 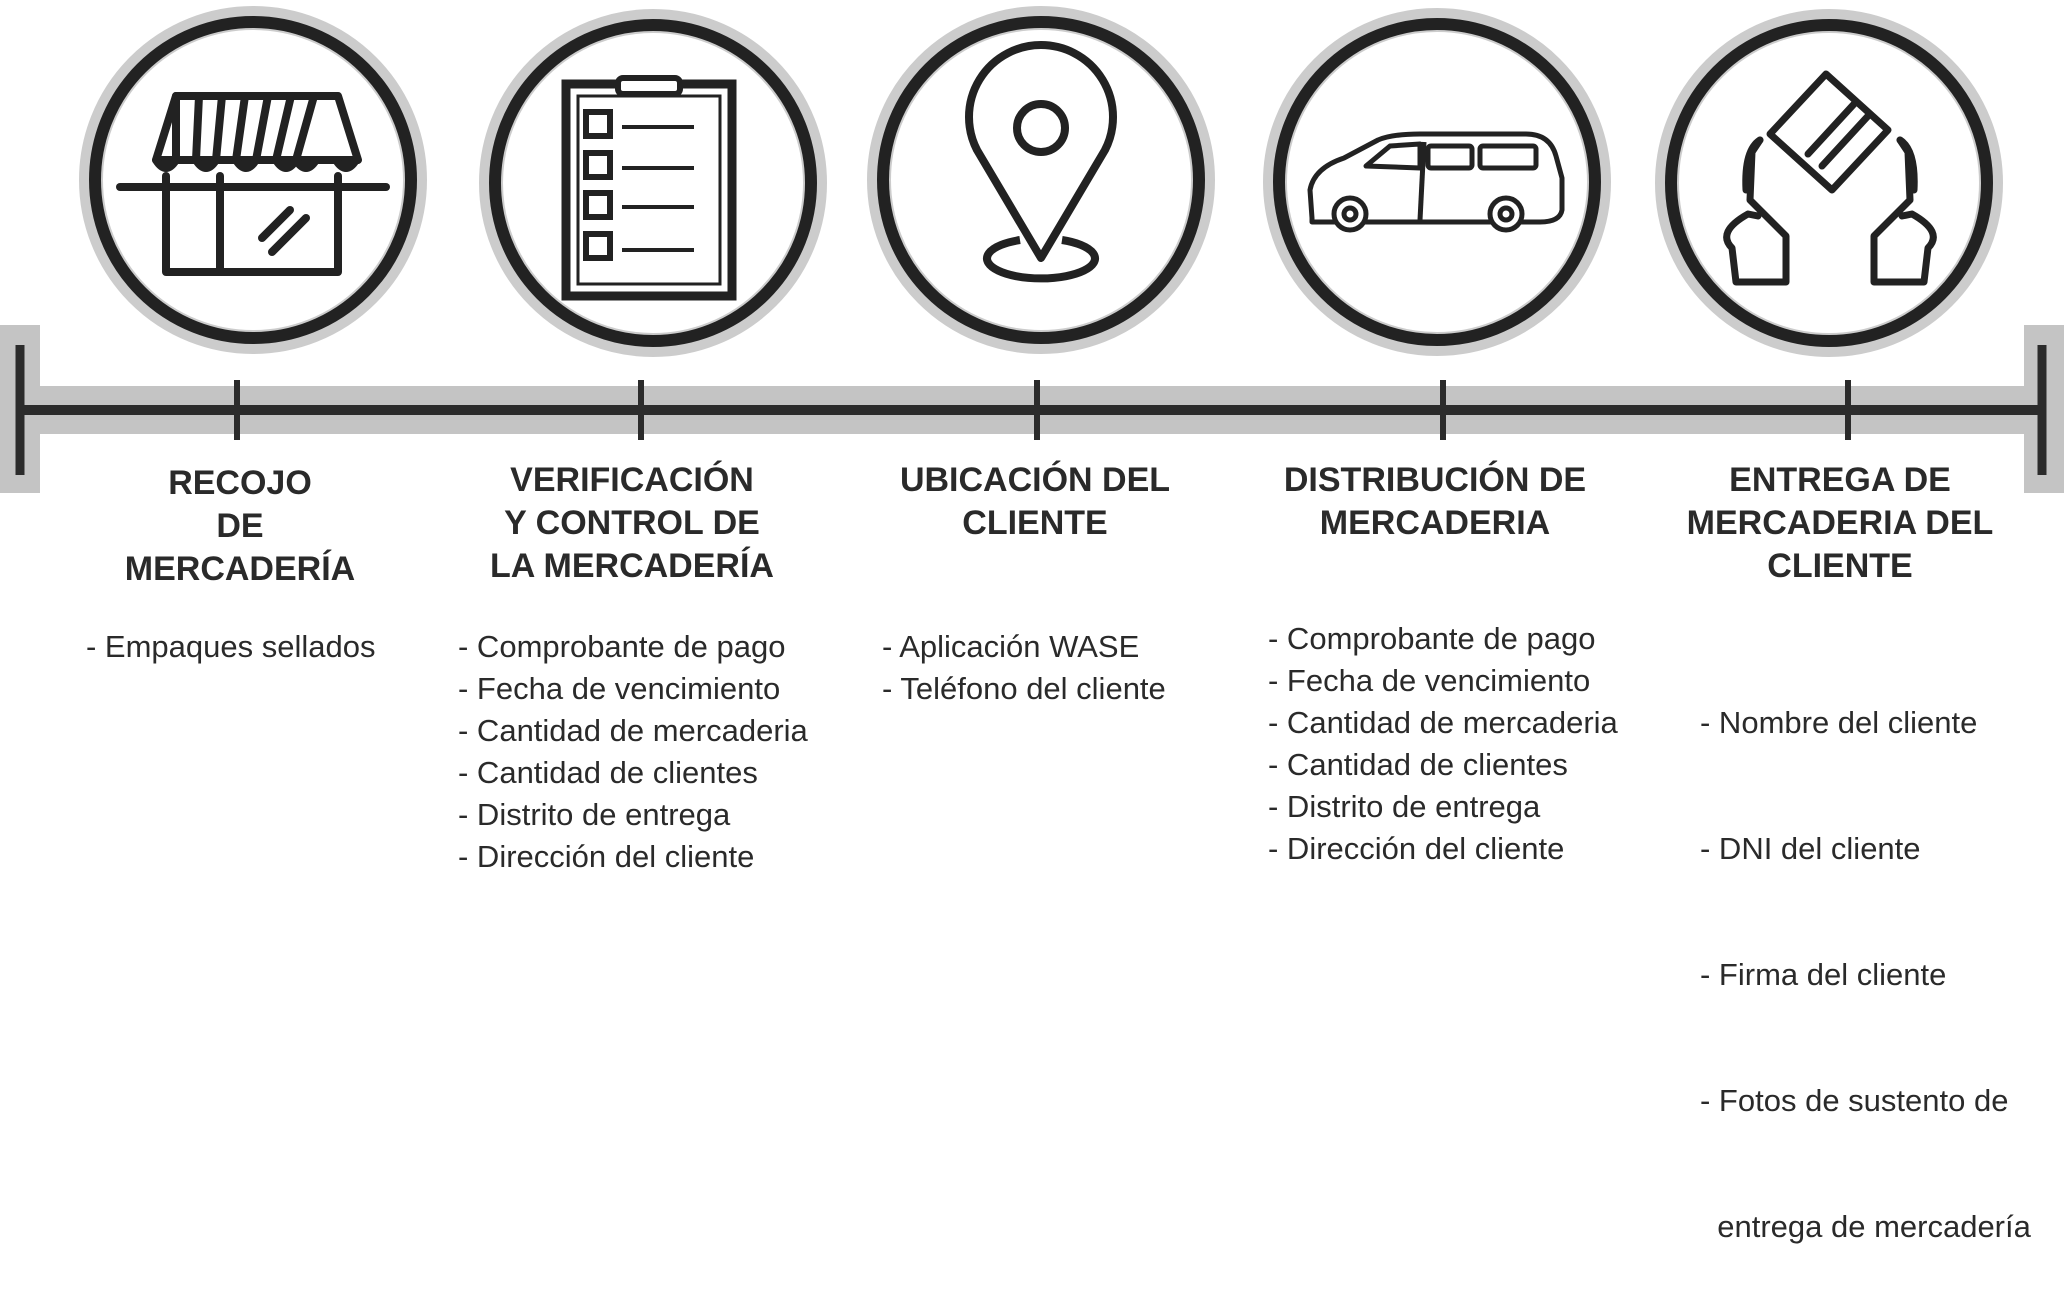 What do you see at coordinates (1435, 480) in the screenshot?
I see `title-line: DISTRIBUCIÓN DE` at bounding box center [1435, 480].